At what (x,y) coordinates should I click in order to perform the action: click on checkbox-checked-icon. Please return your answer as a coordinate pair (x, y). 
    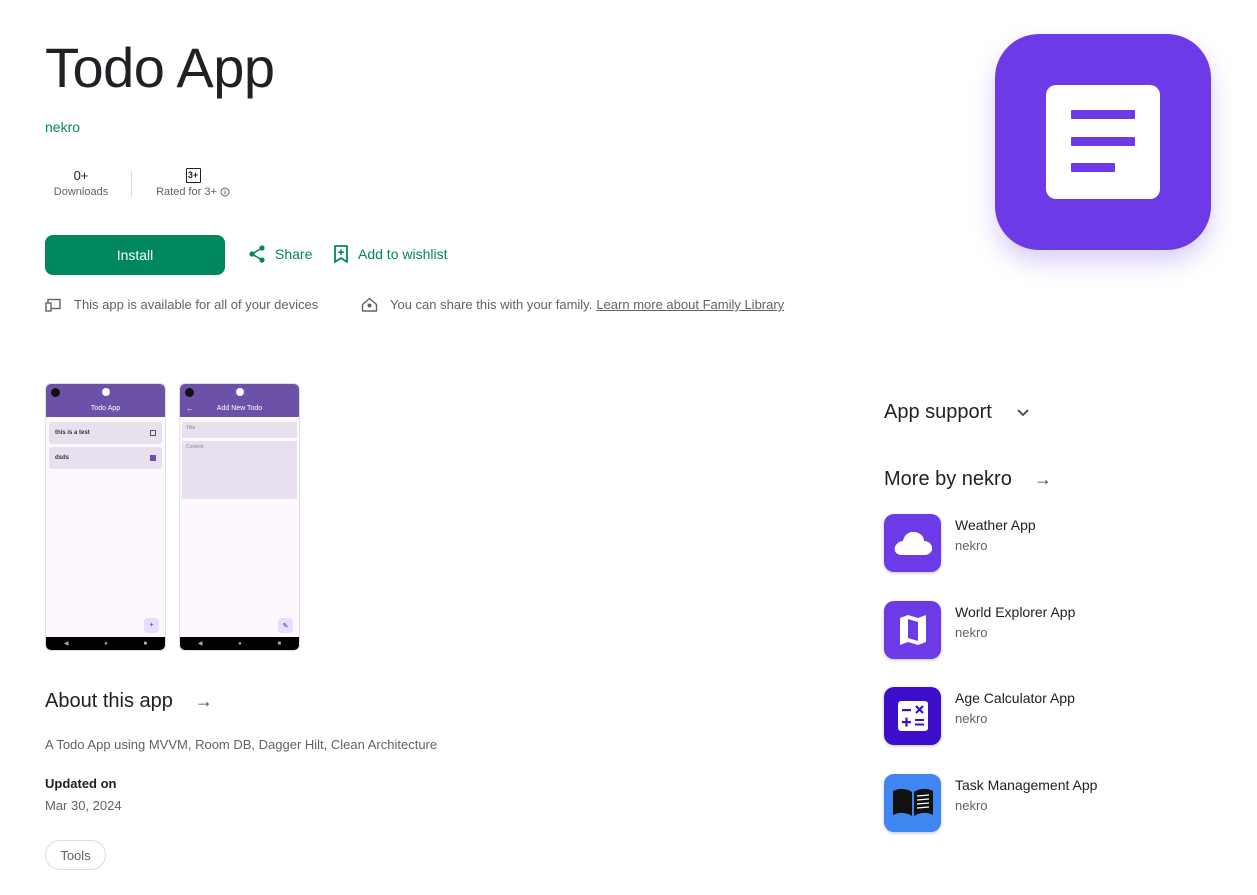
    Looking at the image, I should click on (153, 458).